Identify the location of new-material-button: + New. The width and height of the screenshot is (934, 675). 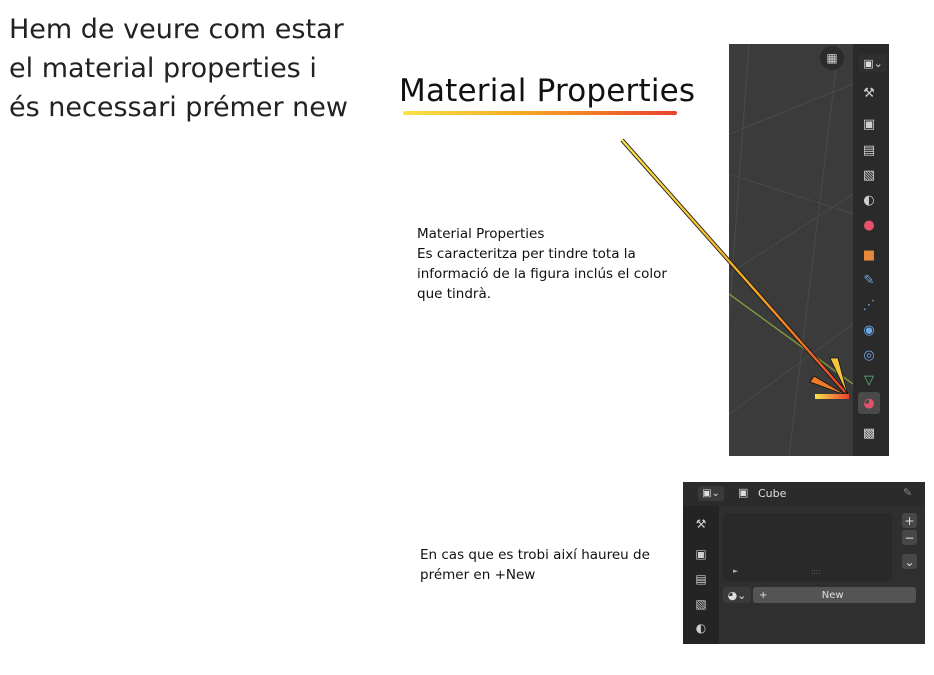
(834, 595).